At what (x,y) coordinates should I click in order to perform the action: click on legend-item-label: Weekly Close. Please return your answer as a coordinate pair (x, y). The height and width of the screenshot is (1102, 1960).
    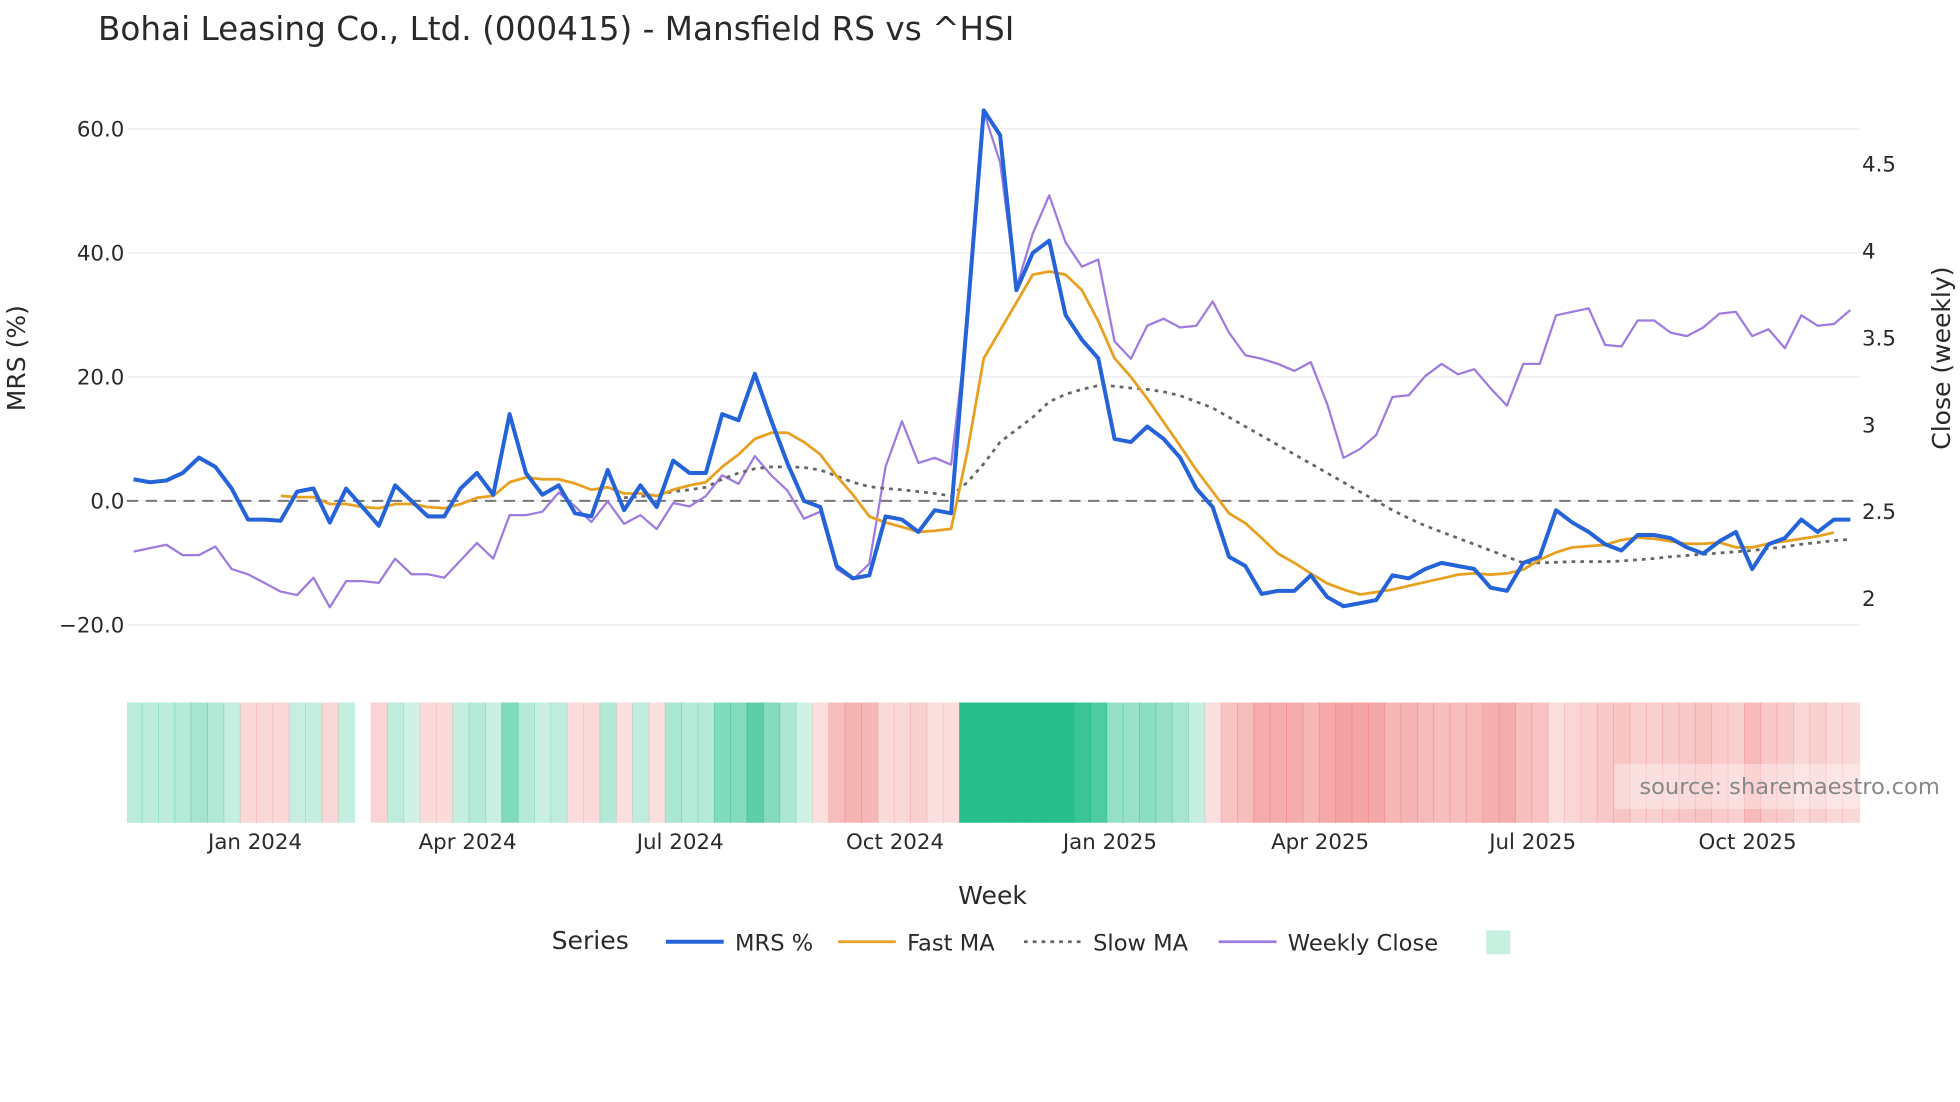
    Looking at the image, I should click on (1363, 944).